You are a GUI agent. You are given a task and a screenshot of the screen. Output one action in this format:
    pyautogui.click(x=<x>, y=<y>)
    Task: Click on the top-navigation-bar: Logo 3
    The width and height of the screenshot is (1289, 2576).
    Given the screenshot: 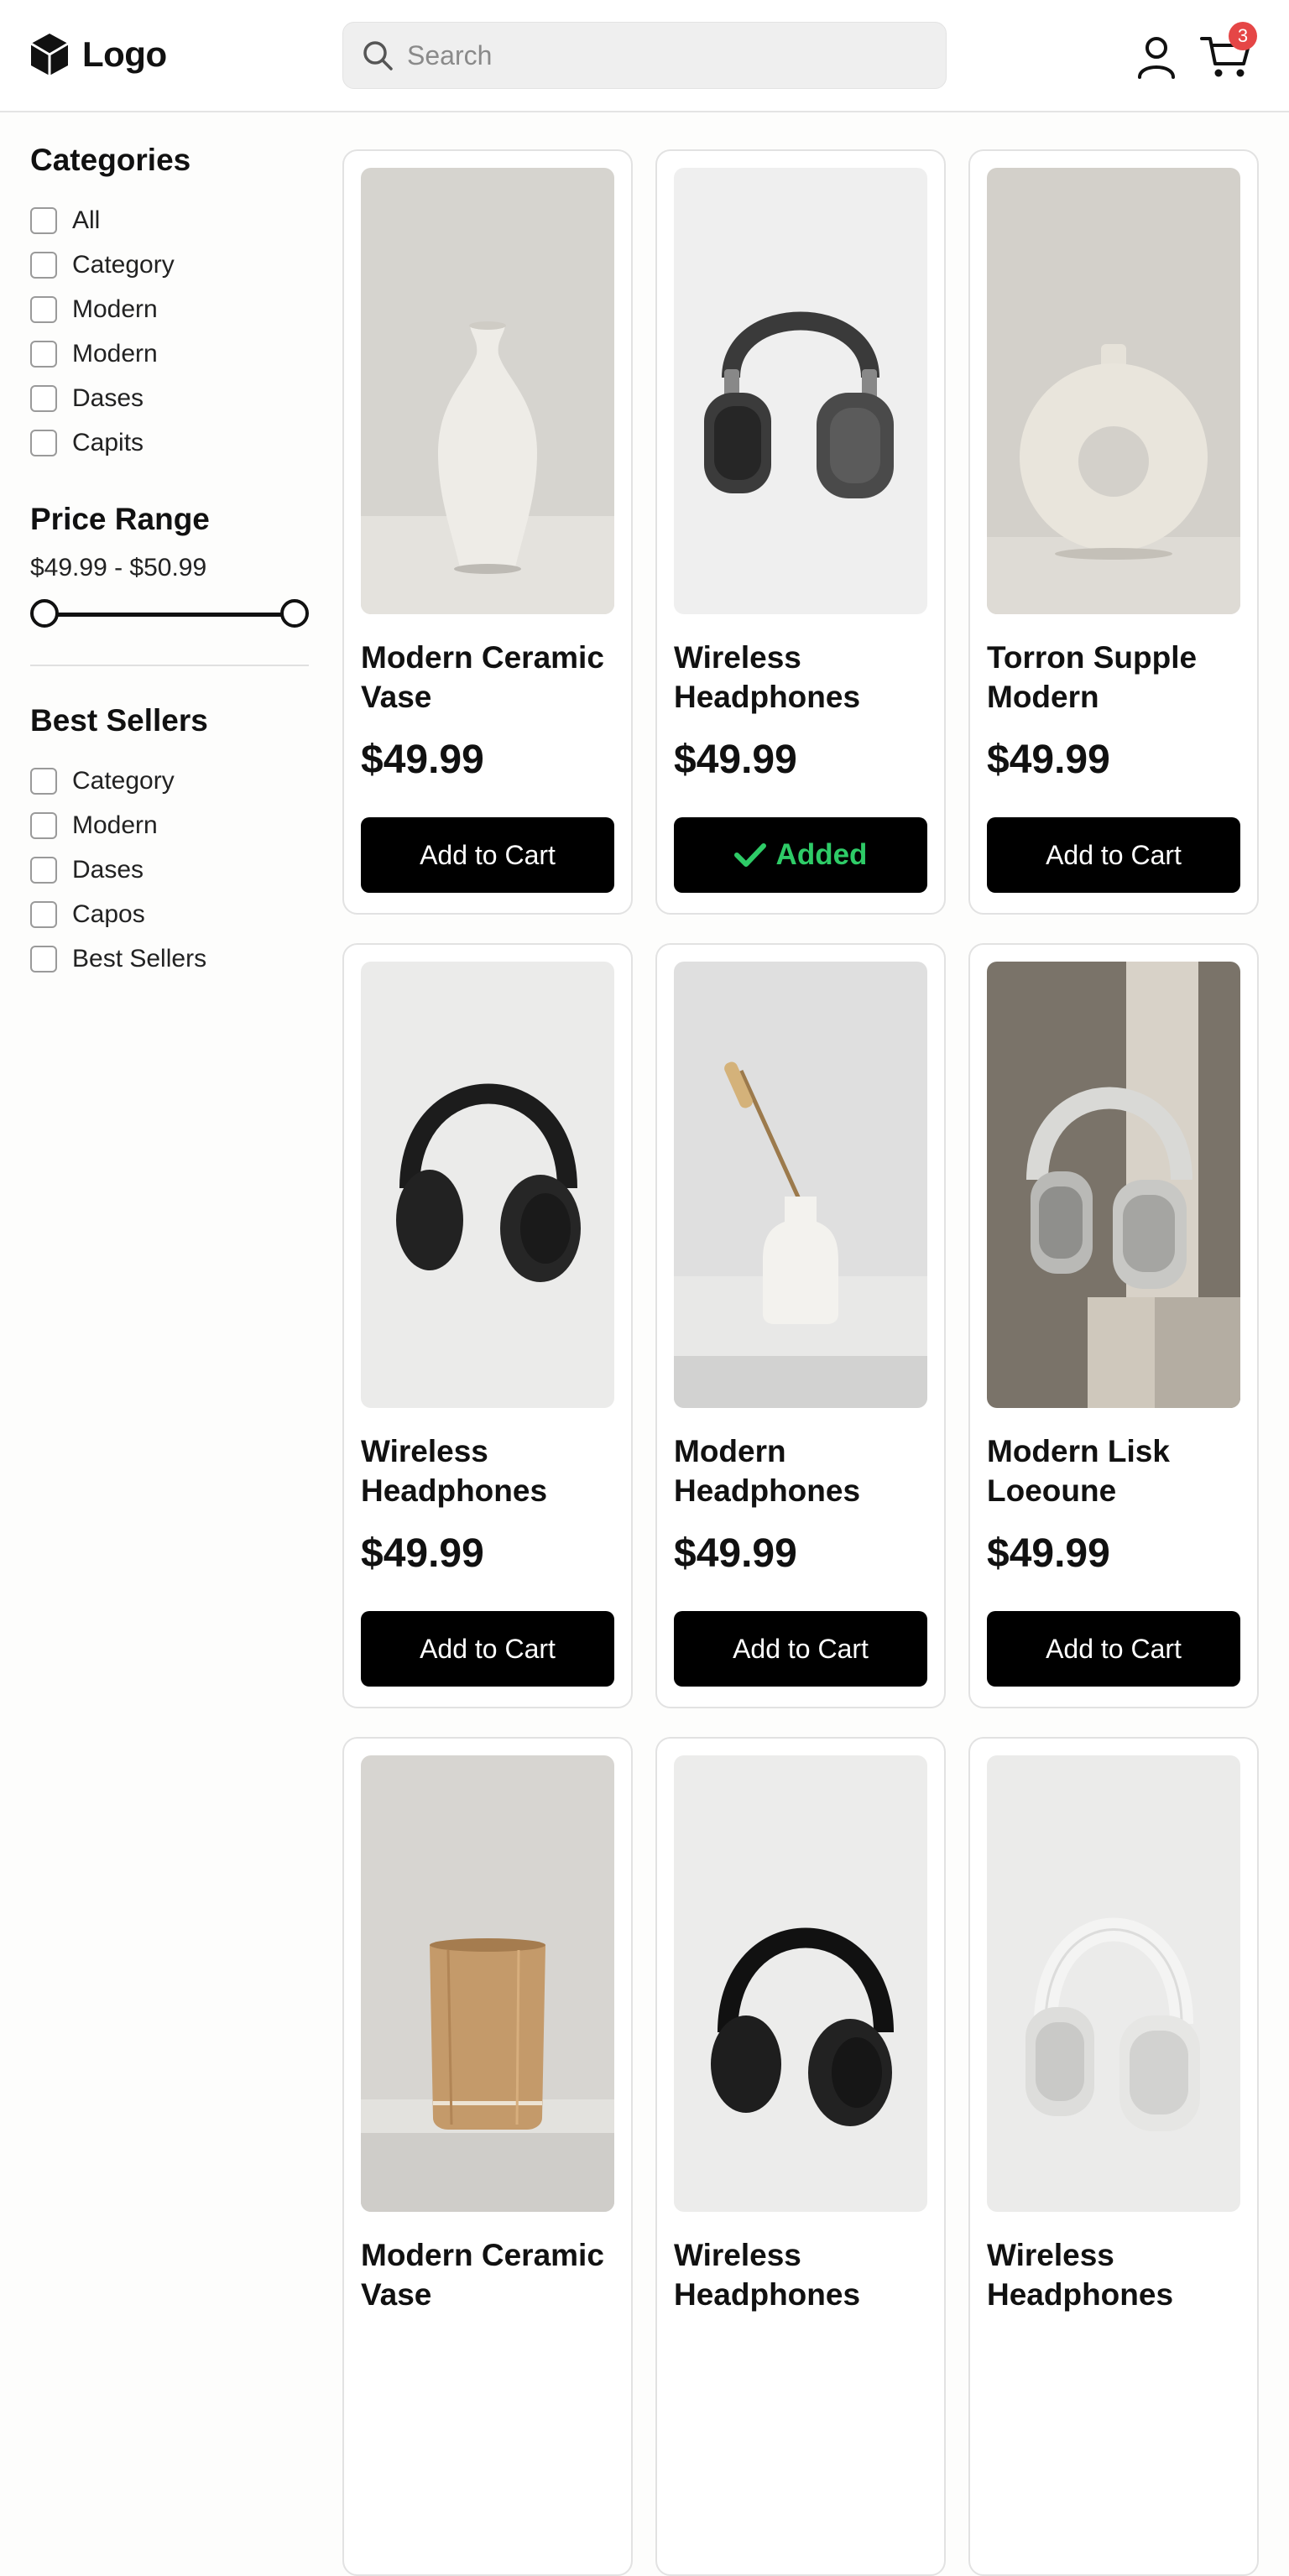 What is the action you would take?
    pyautogui.click(x=644, y=56)
    